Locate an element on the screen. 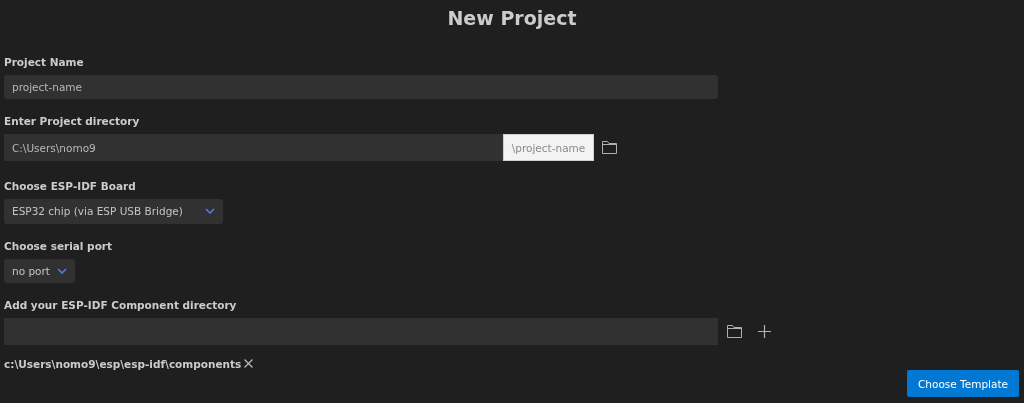  page-title: New Project is located at coordinates (512, 18).